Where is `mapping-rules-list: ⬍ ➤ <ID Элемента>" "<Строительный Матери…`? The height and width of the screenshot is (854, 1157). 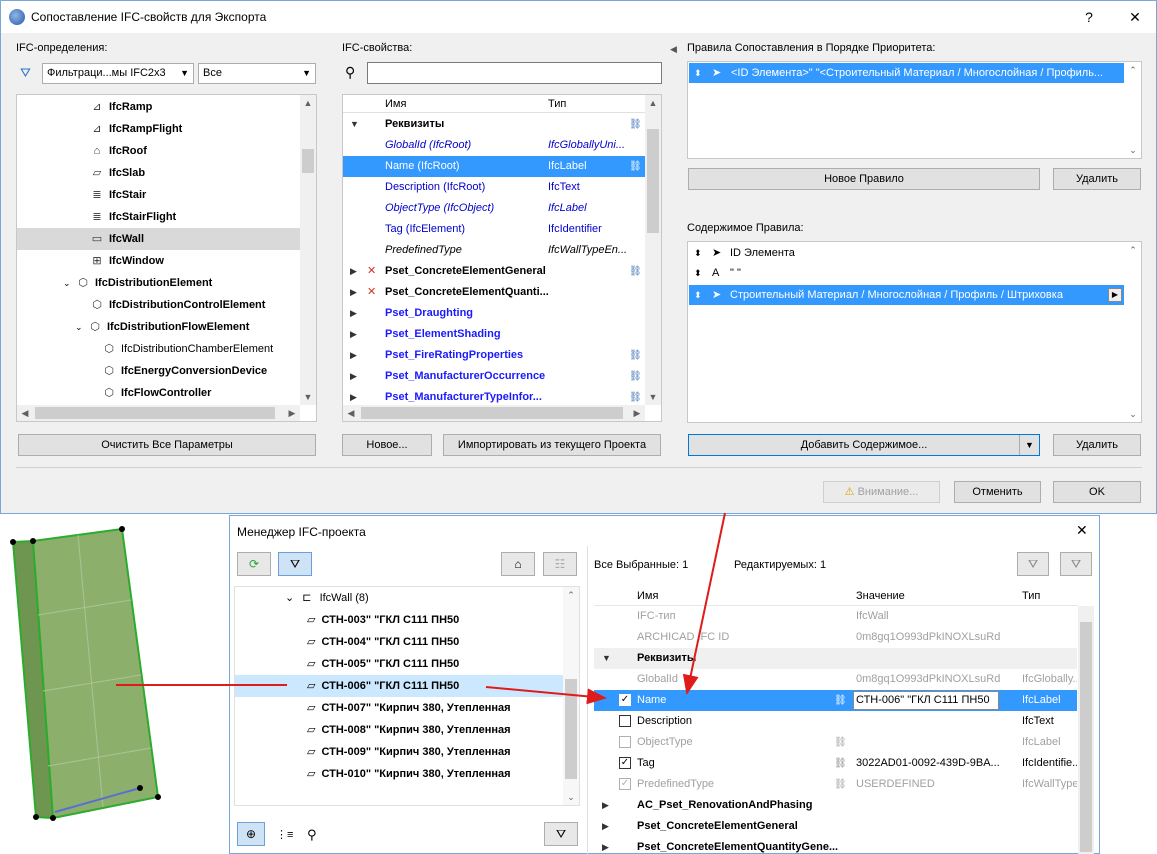 mapping-rules-list: ⬍ ➤ <ID Элемента>" "<Строительный Матери… is located at coordinates (914, 110).